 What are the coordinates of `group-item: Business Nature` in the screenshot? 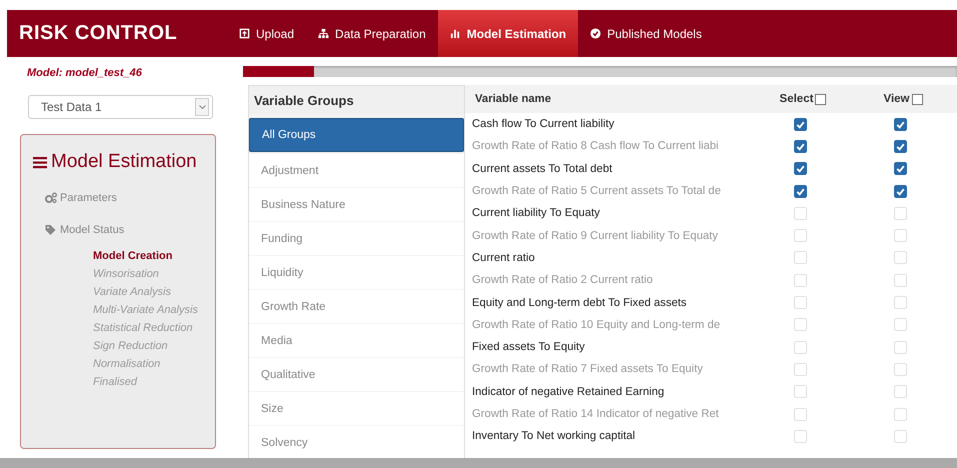 It's located at (356, 204).